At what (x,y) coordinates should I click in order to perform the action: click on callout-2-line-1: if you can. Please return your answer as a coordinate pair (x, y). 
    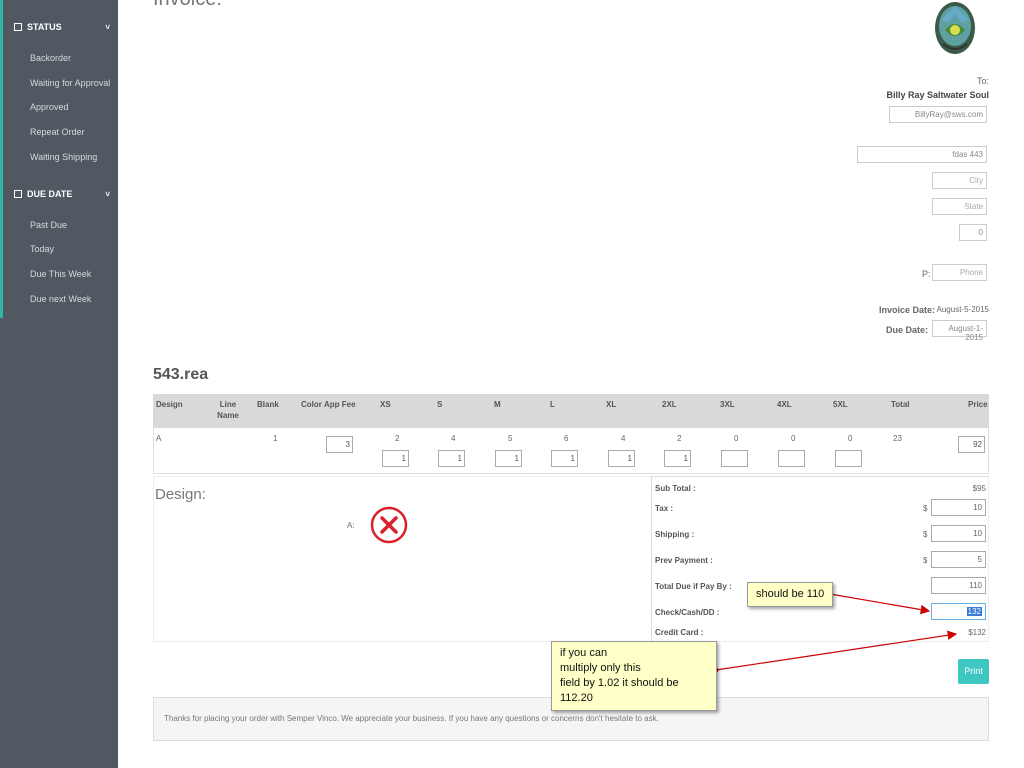
    Looking at the image, I should click on (584, 653).